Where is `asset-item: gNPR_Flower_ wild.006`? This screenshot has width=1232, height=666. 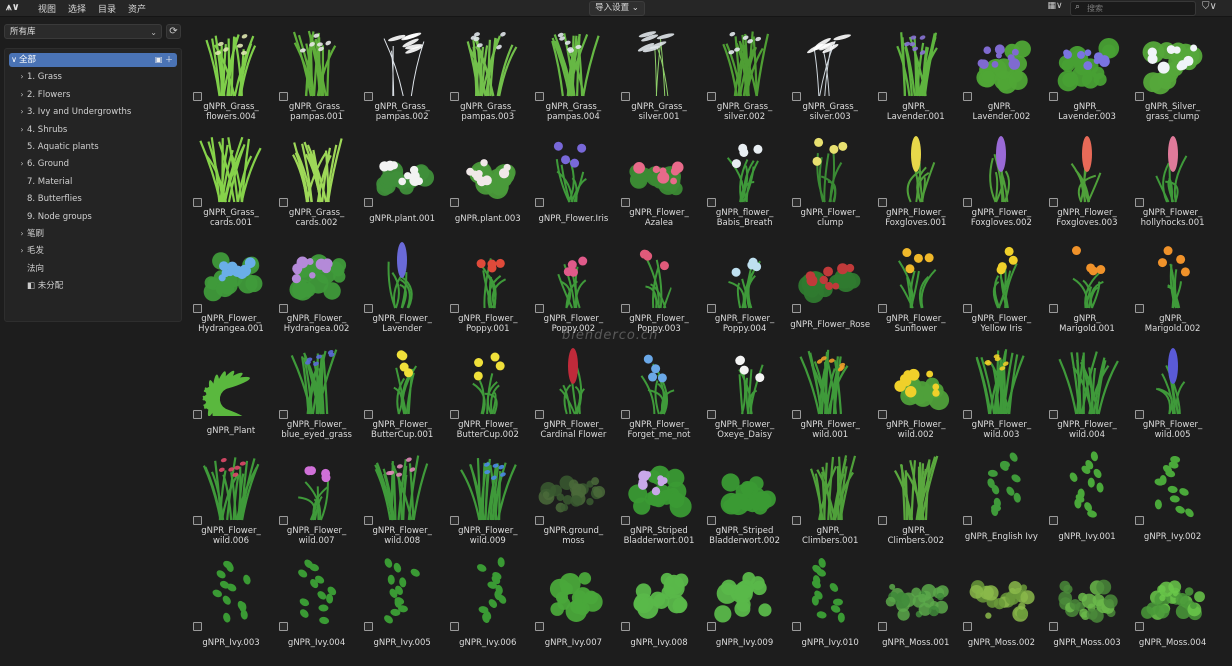 asset-item: gNPR_Flower_ wild.006 is located at coordinates (231, 499).